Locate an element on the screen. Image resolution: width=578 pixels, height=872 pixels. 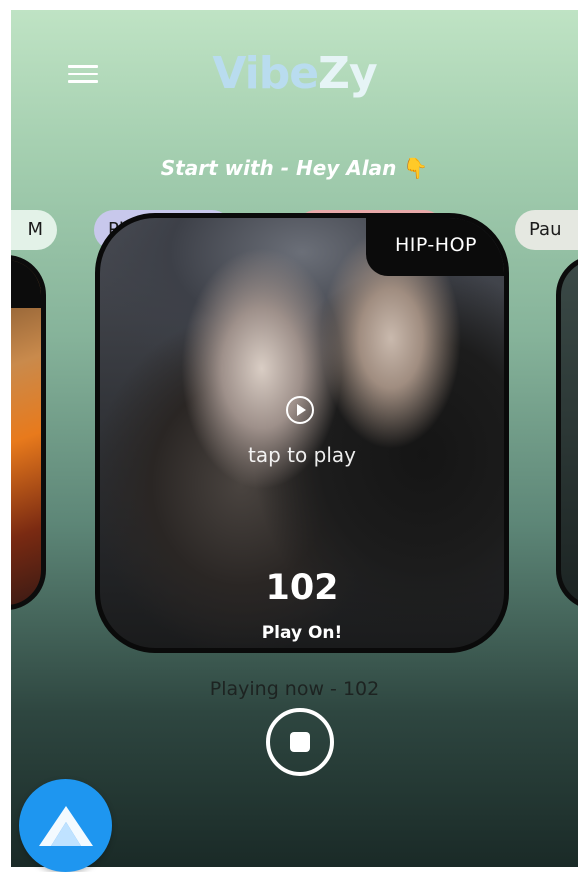
app-logo: VibeZy is located at coordinates (294, 73).